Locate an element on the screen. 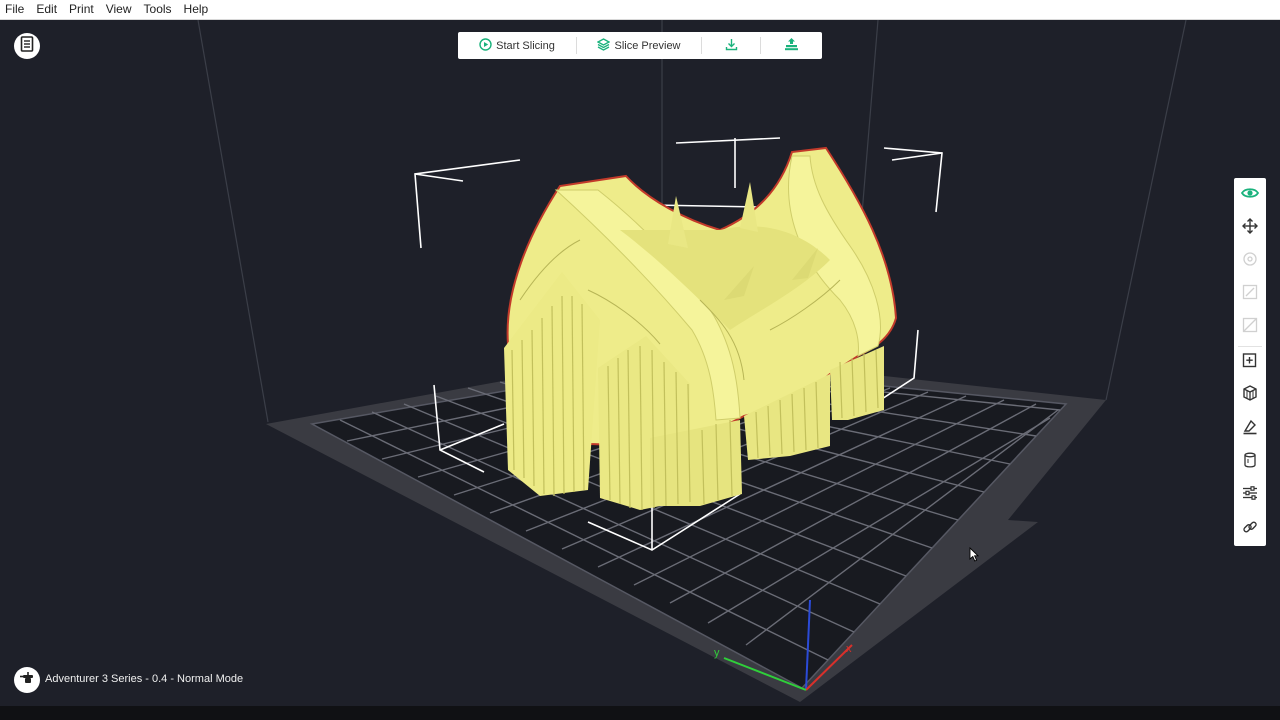 This screenshot has height=720, width=1280. eye-icon is located at coordinates (1250, 195).